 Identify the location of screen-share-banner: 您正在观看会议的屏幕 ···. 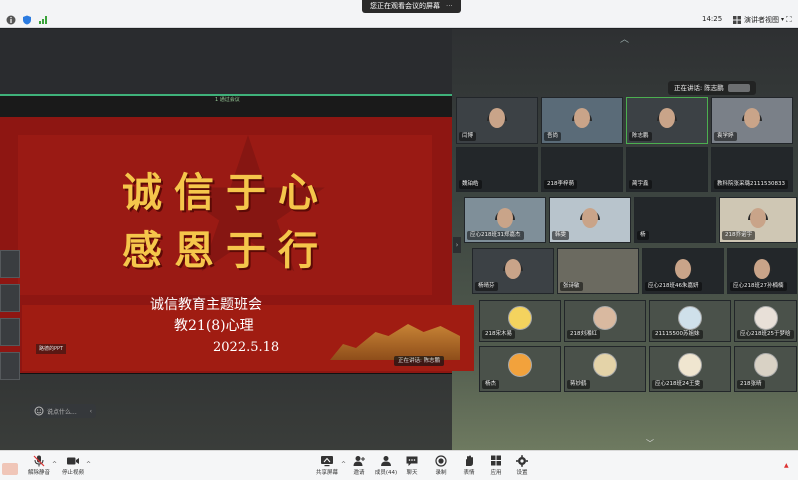
(411, 6).